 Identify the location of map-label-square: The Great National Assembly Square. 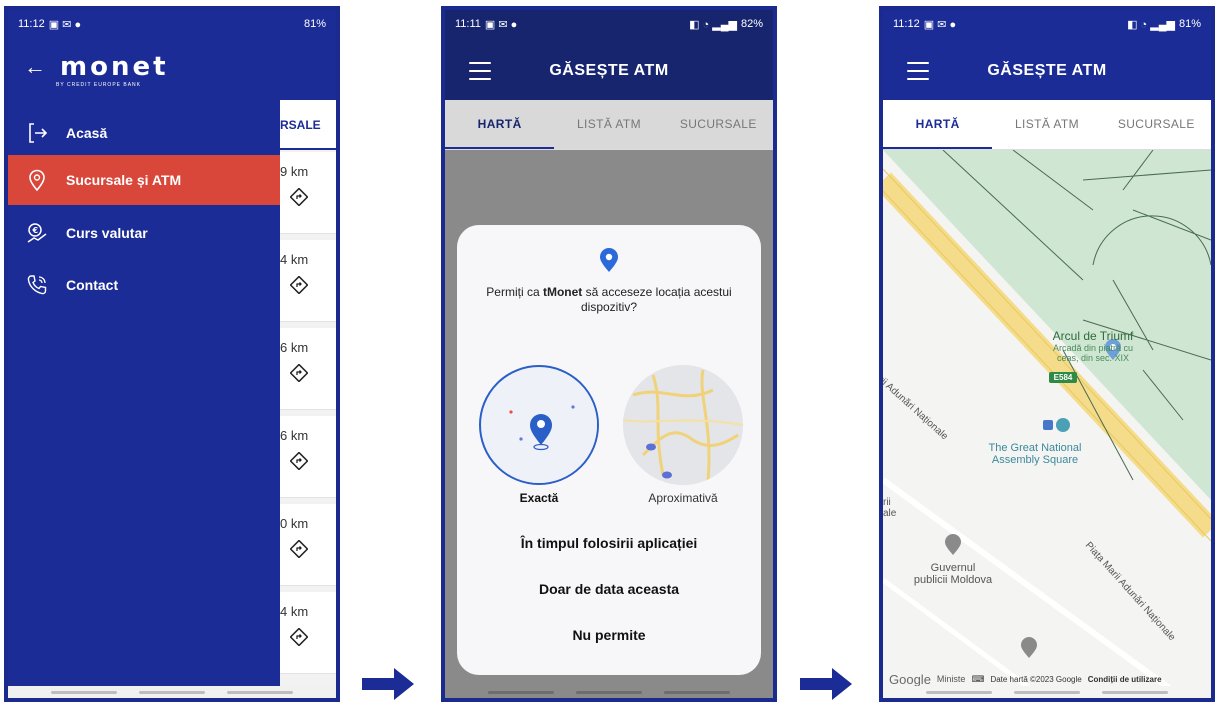
(1035, 454).